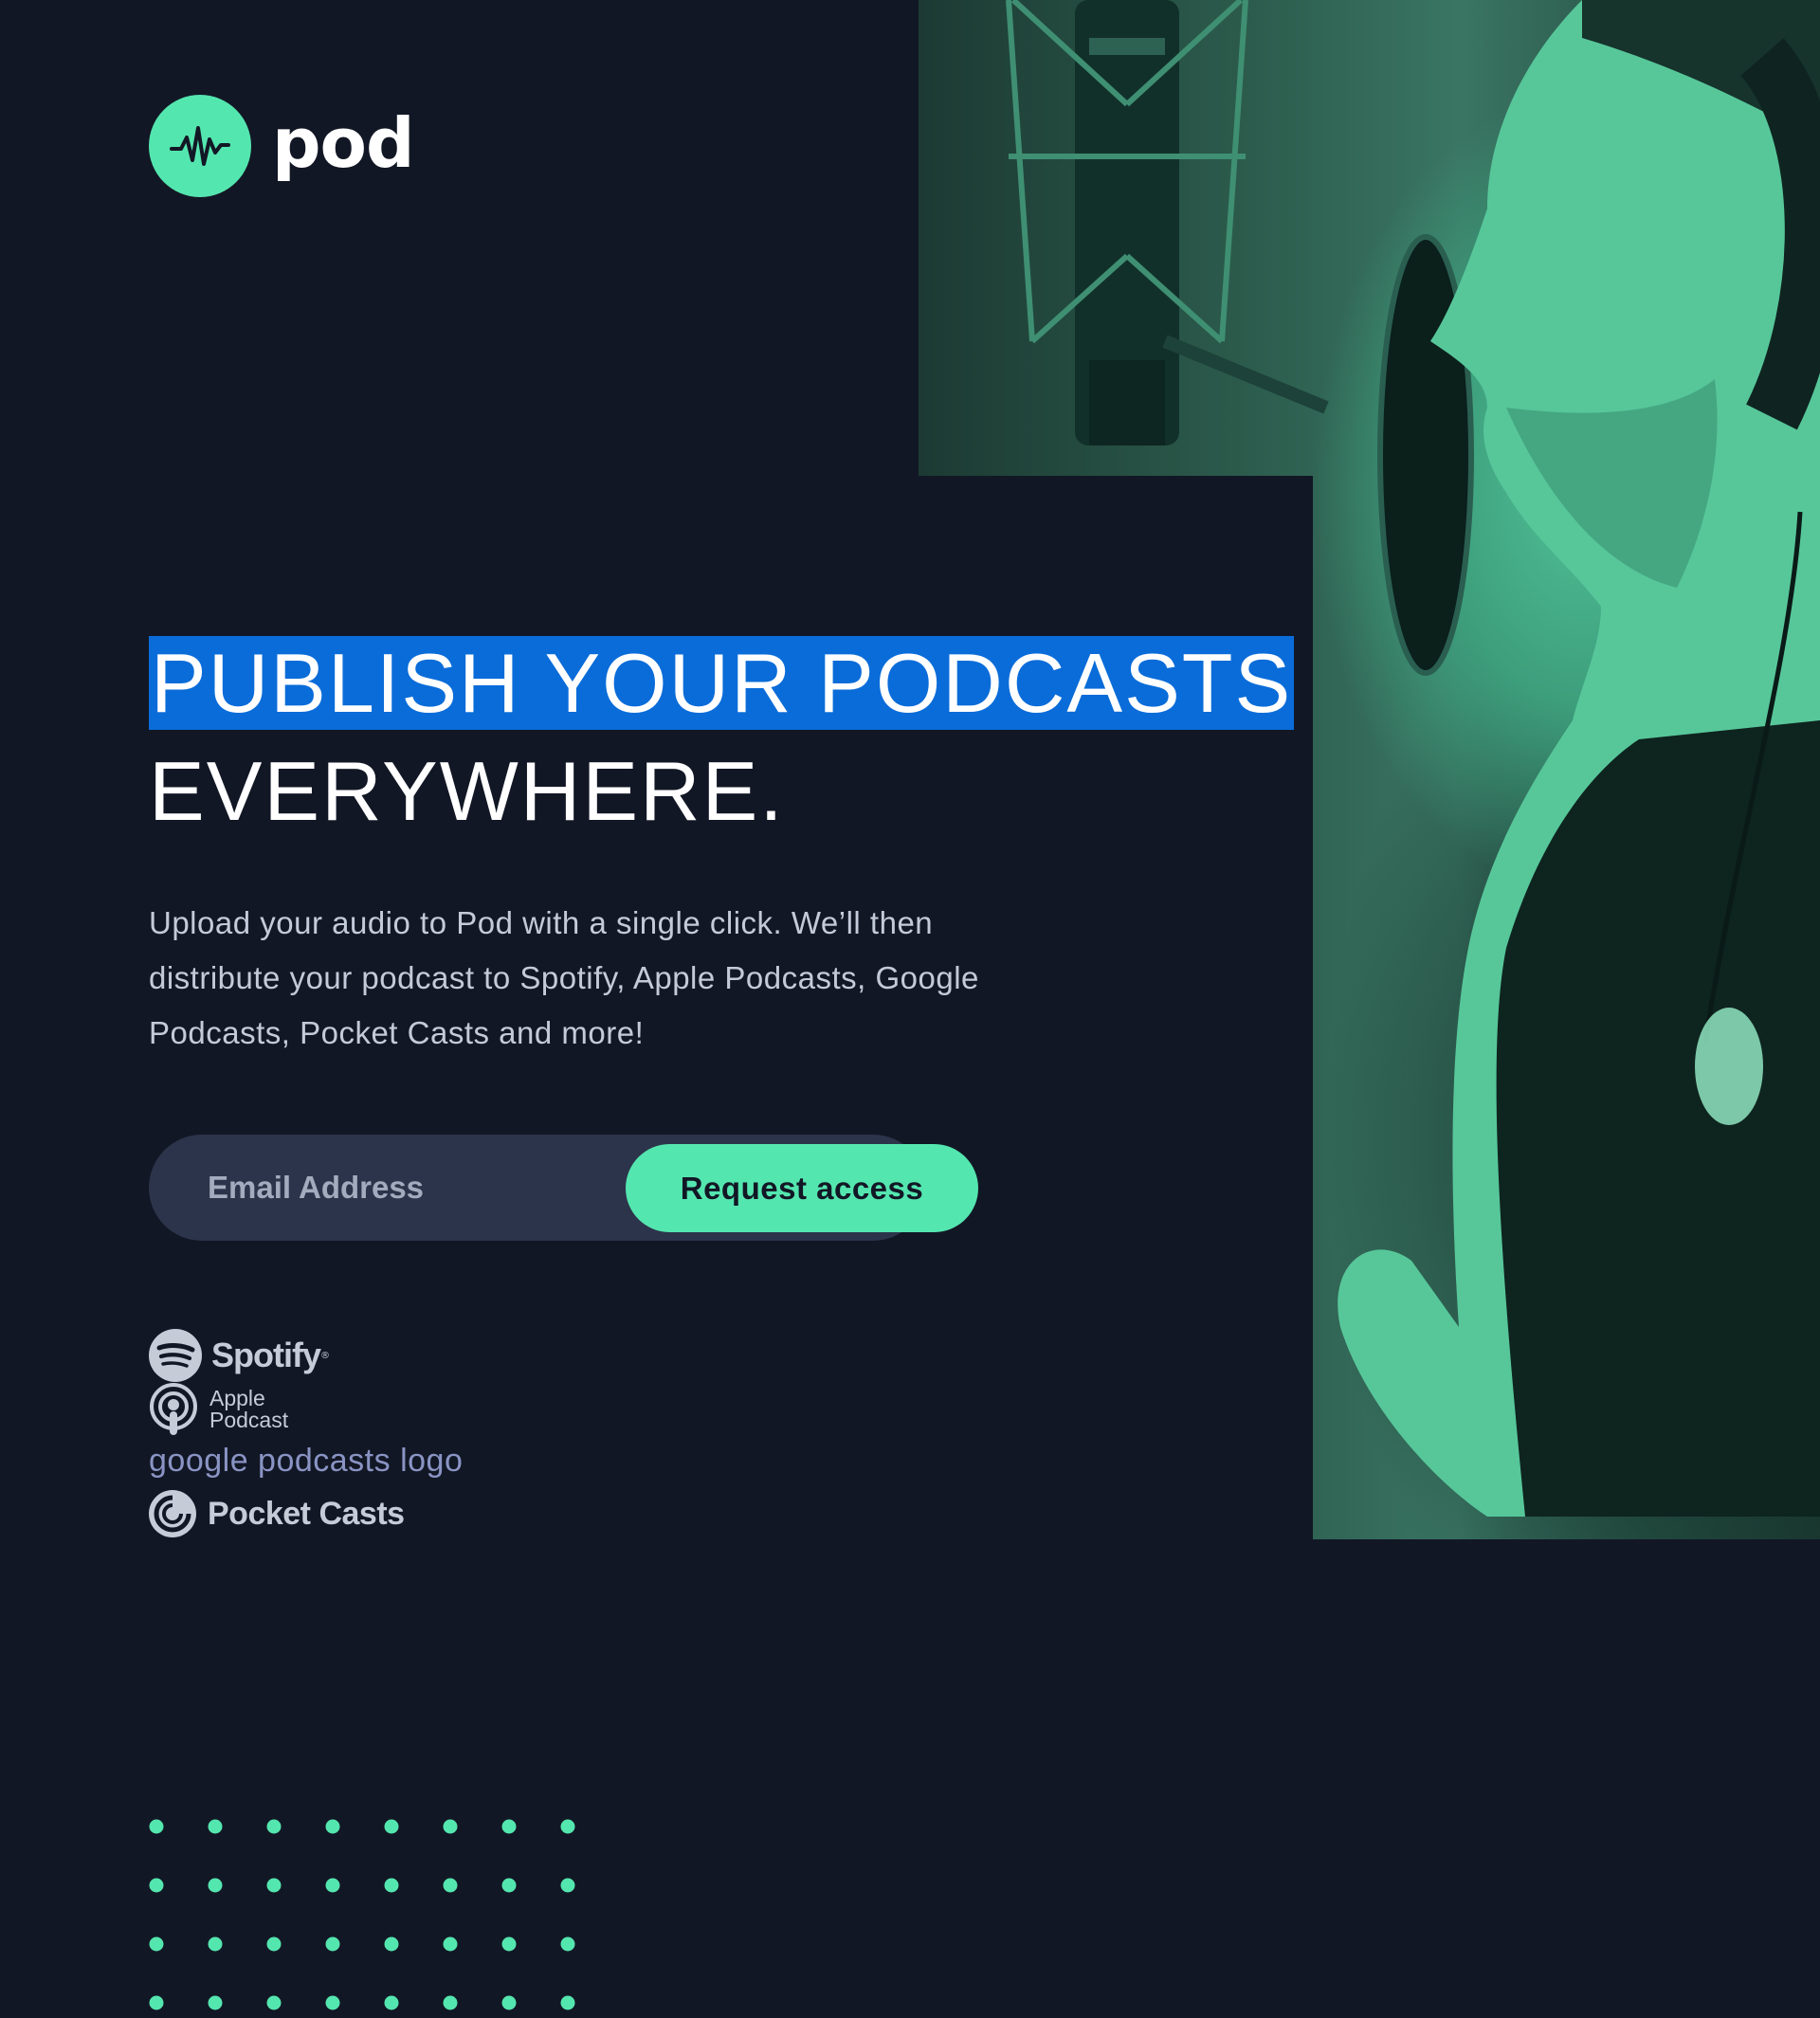  I want to click on pocket-casts-icon, so click(172, 1514).